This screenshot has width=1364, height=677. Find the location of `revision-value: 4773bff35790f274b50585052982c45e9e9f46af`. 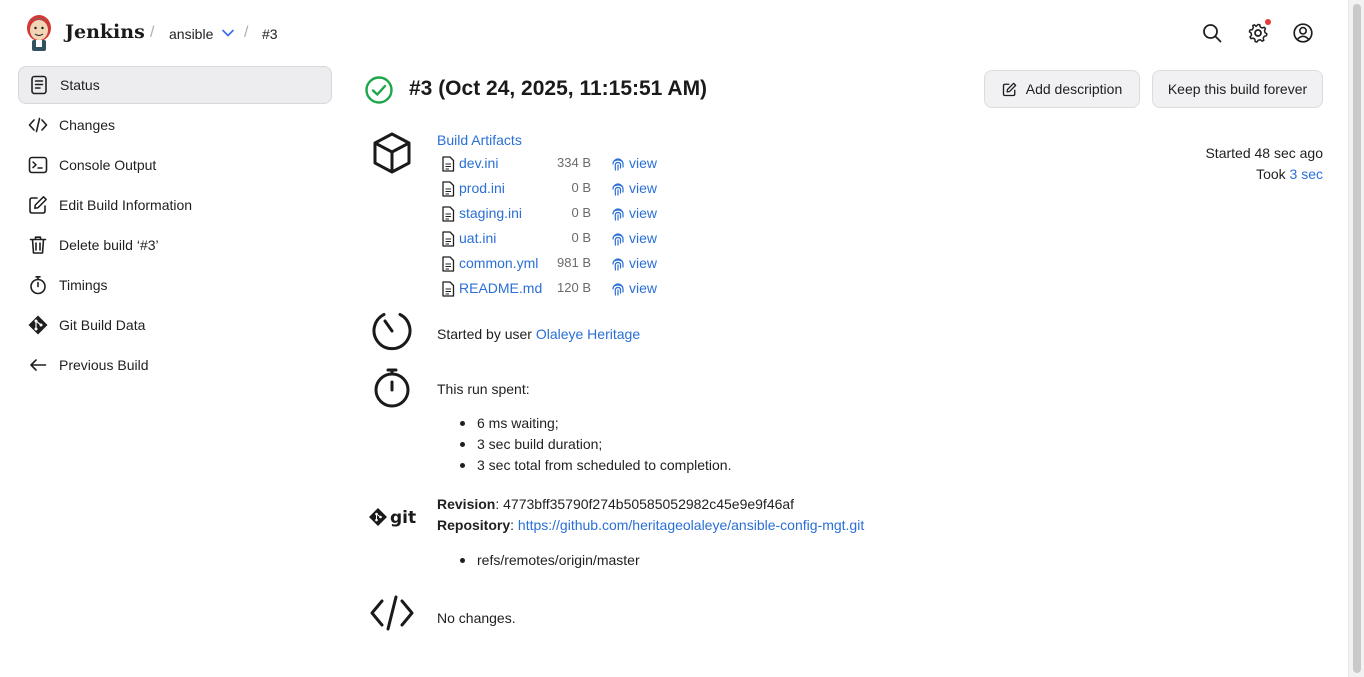

revision-value: 4773bff35790f274b50585052982c45e9e9f46af is located at coordinates (649, 504).